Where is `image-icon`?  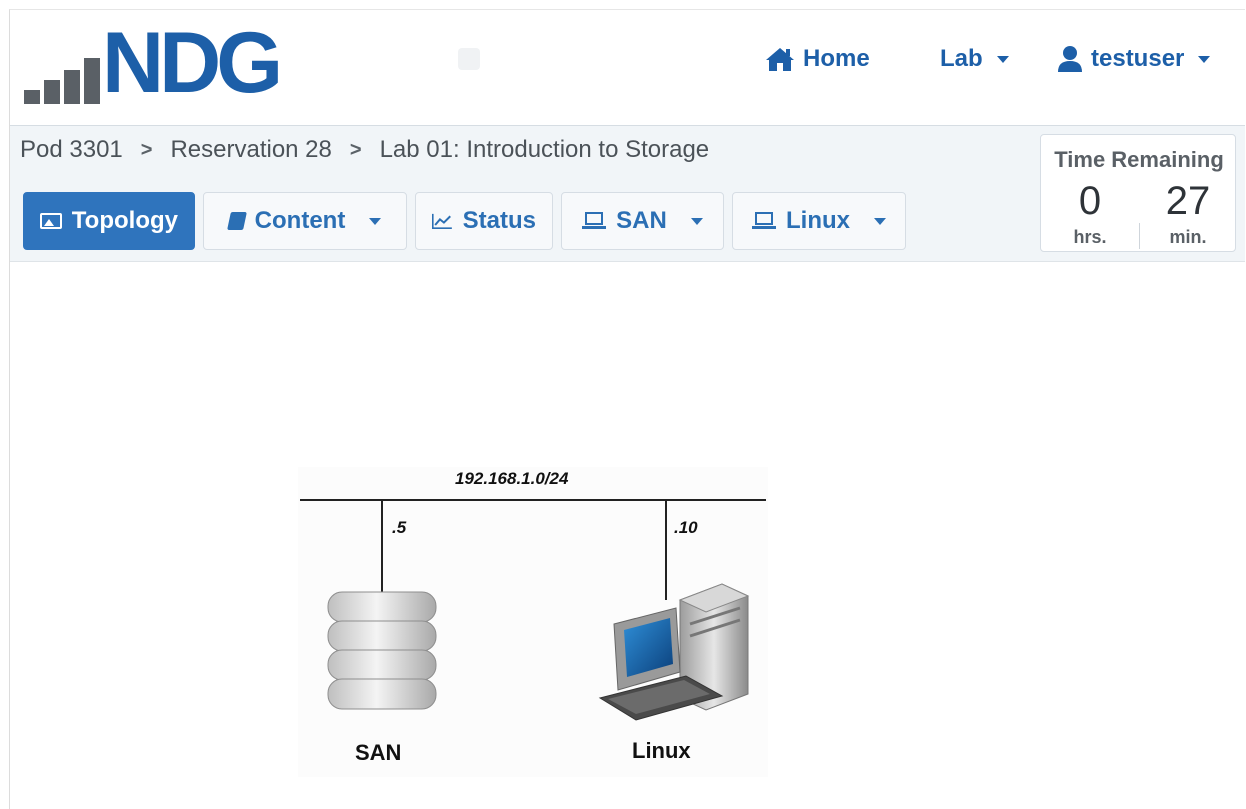
image-icon is located at coordinates (51, 221).